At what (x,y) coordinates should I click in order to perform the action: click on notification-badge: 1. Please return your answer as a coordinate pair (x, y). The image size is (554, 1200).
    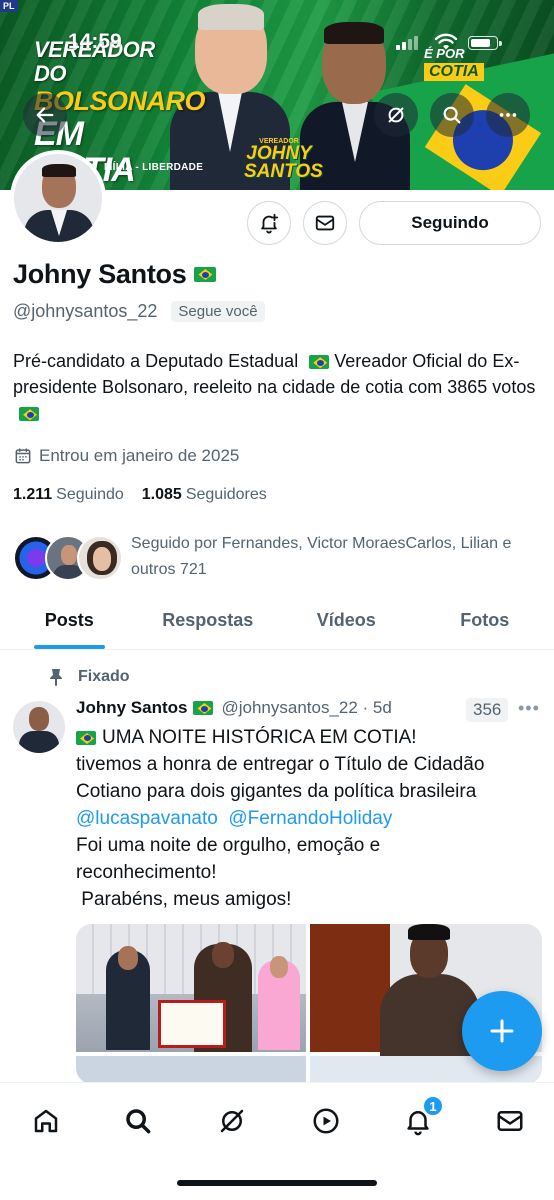
    Looking at the image, I should click on (433, 1106).